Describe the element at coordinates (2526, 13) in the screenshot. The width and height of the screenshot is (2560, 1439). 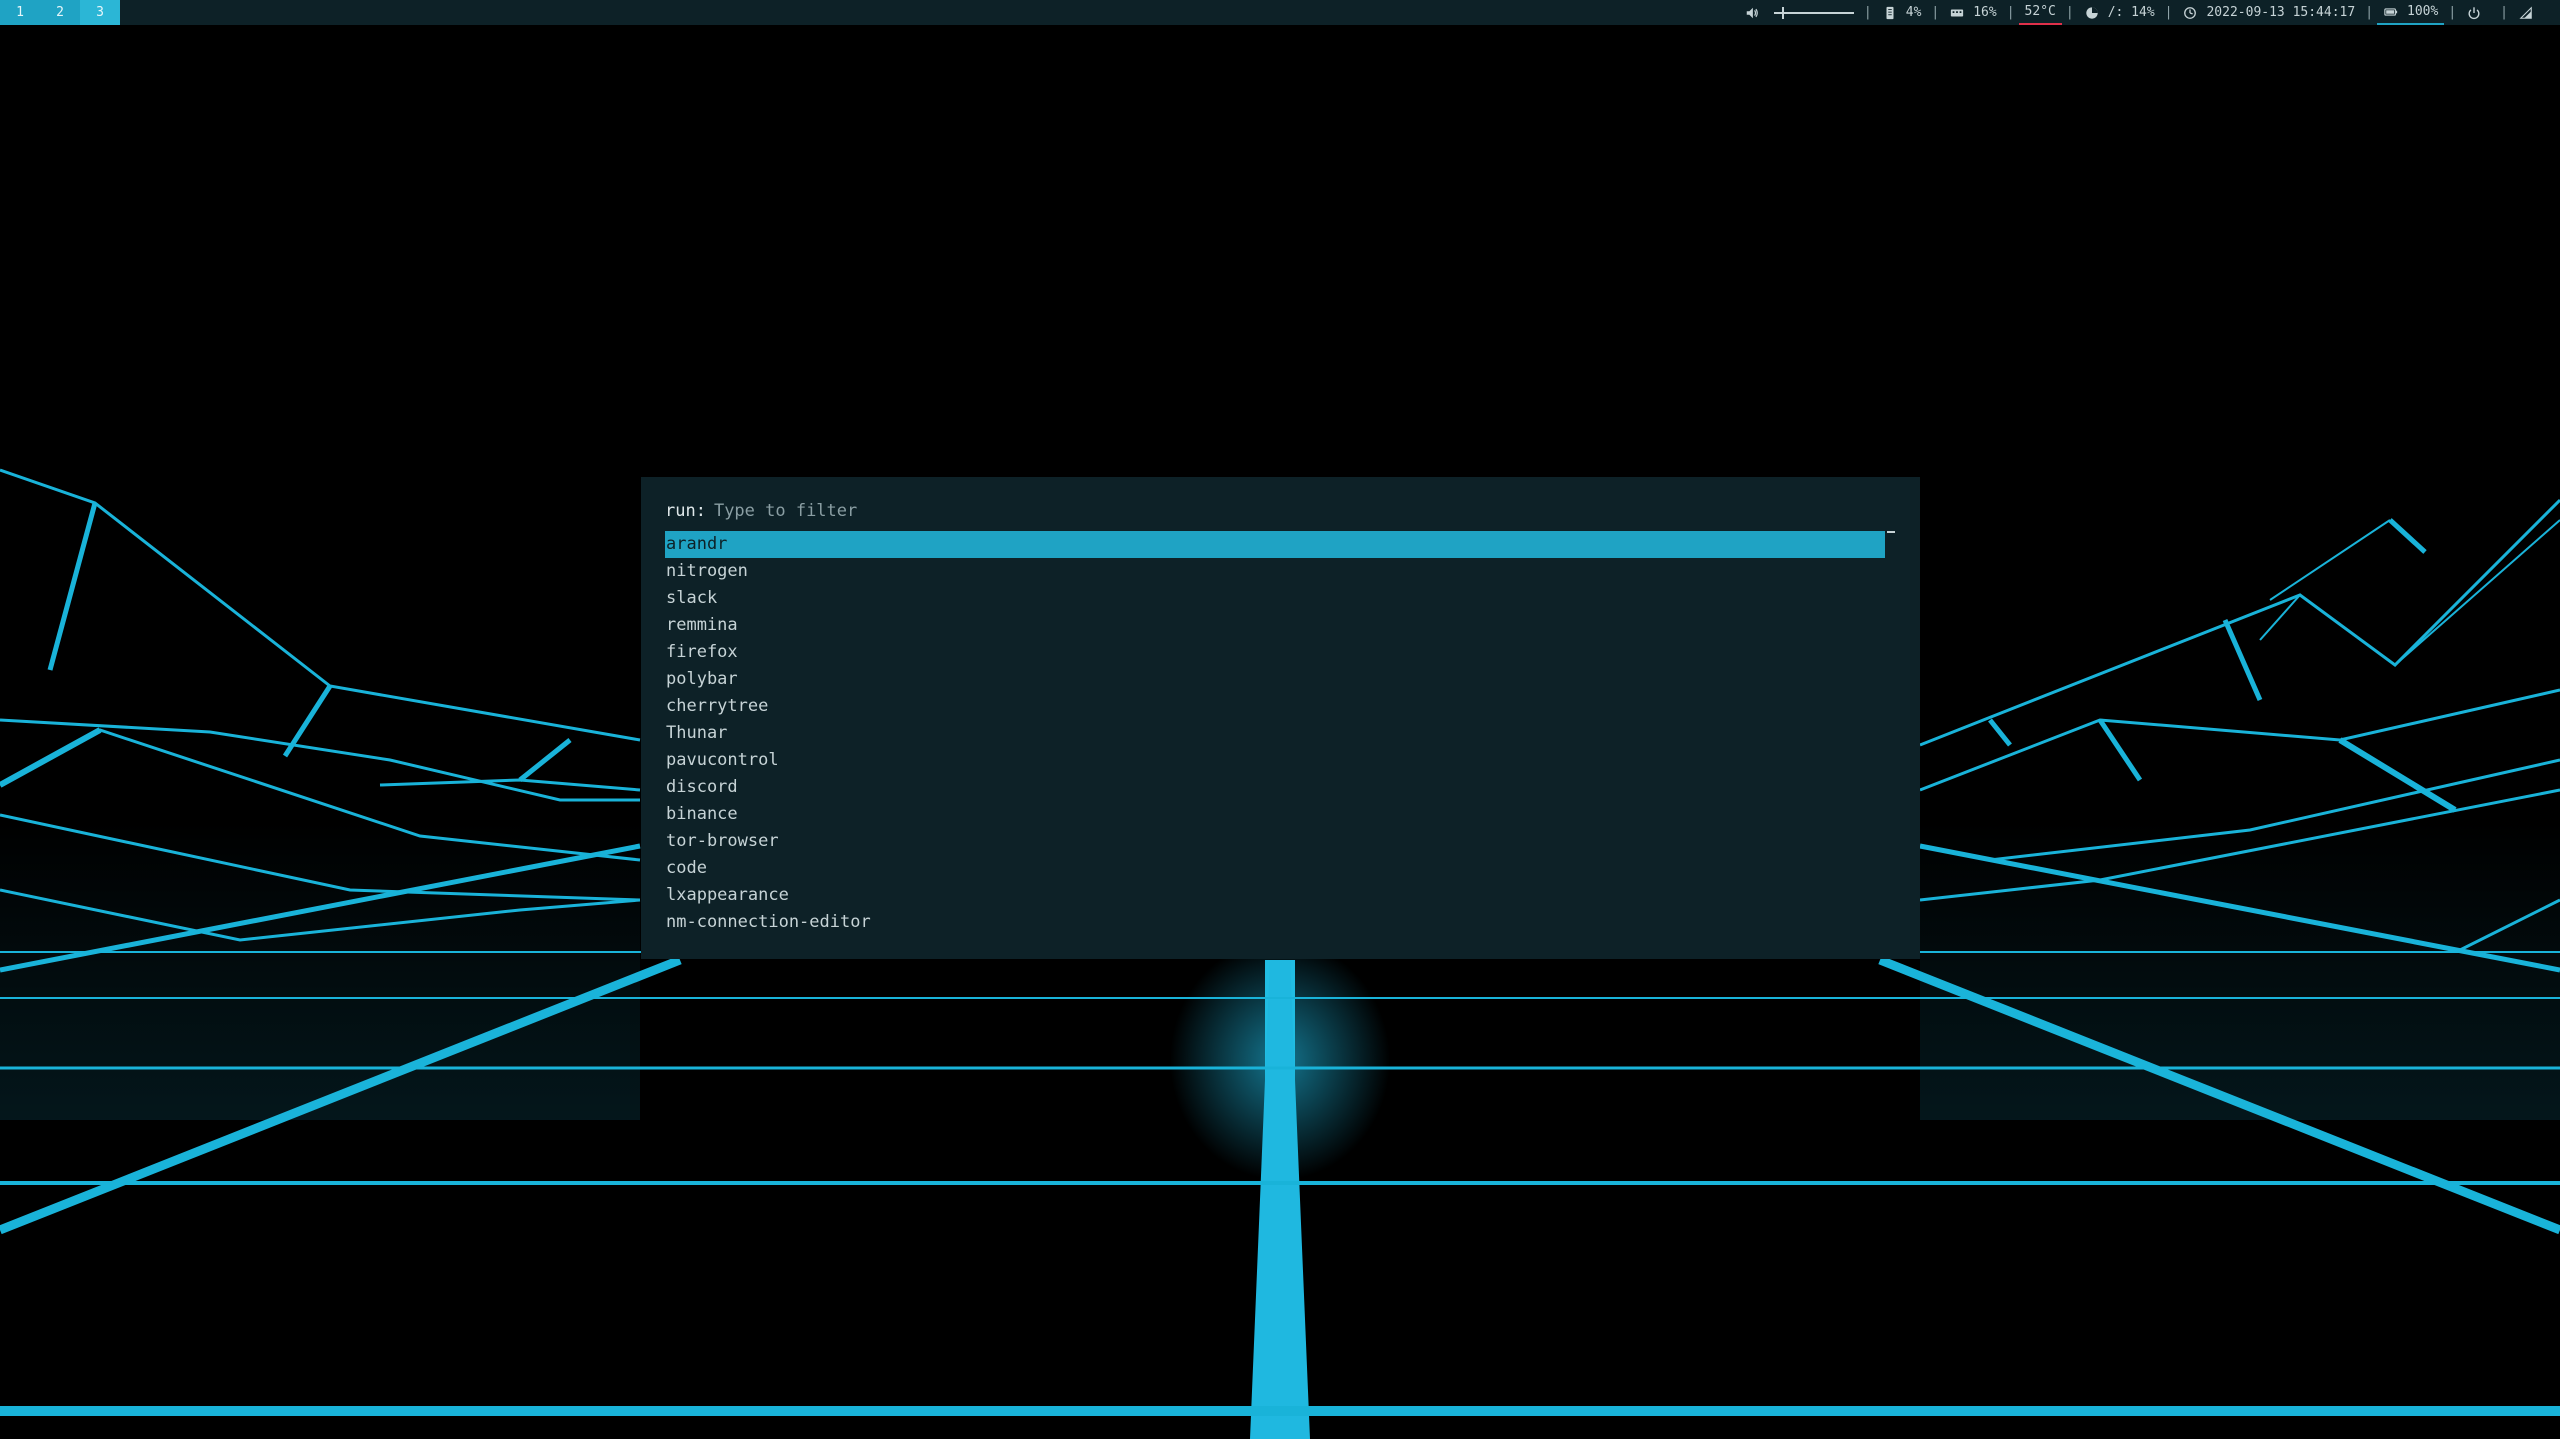
I see `signal-strength-icon` at that location.